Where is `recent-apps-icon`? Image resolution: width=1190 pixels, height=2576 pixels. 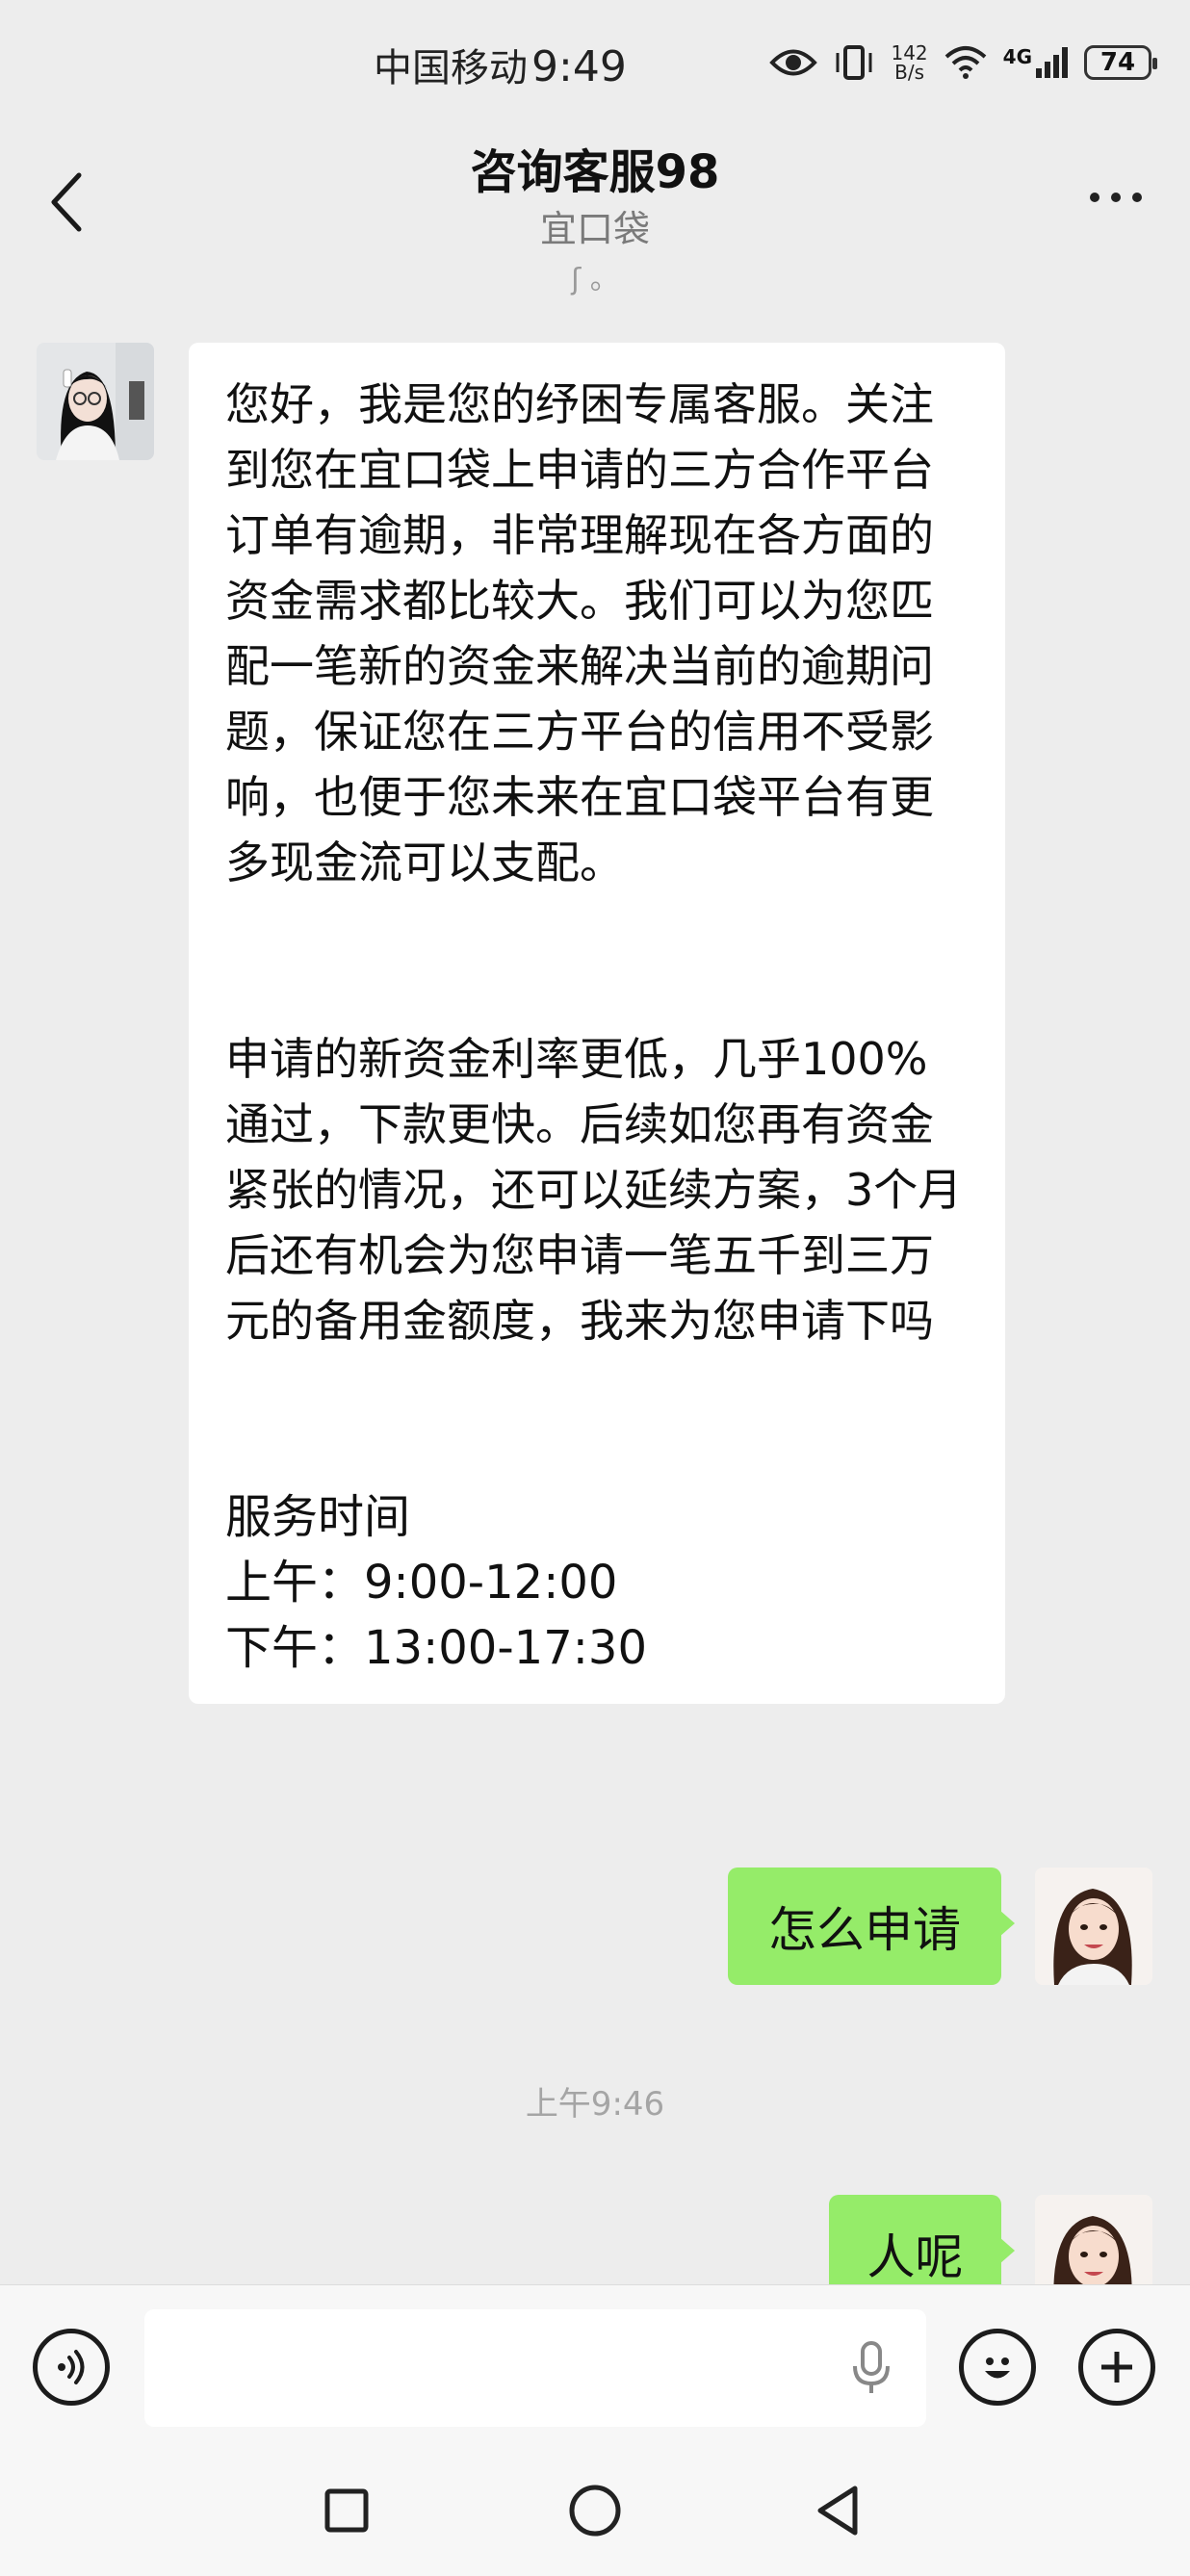 recent-apps-icon is located at coordinates (347, 2510).